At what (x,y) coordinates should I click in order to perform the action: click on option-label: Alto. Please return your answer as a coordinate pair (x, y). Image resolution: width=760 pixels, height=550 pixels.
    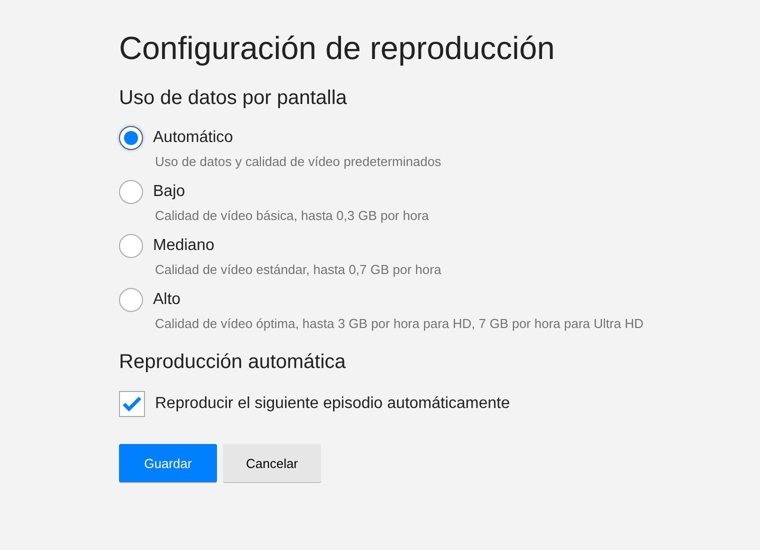
    Looking at the image, I should click on (167, 300).